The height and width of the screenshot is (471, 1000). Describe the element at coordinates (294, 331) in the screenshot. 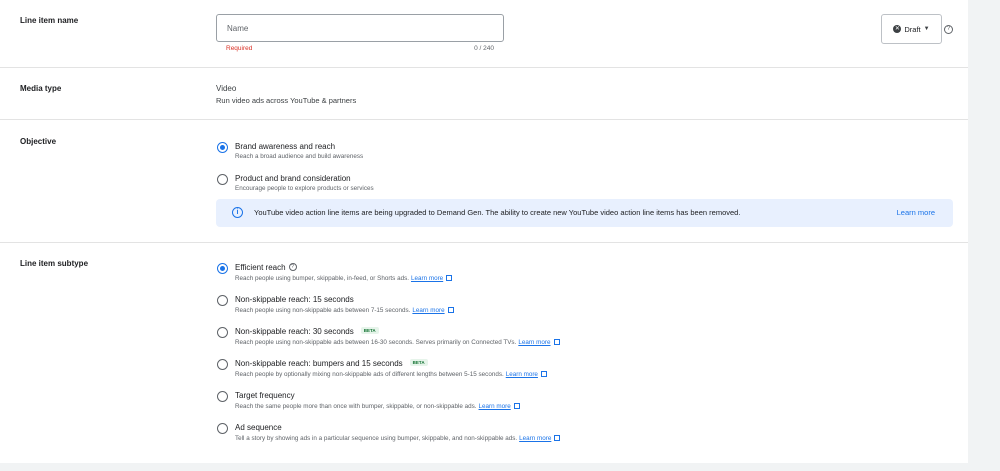

I see `subtype-option-title: Non-skippable reach: 30 seconds` at that location.